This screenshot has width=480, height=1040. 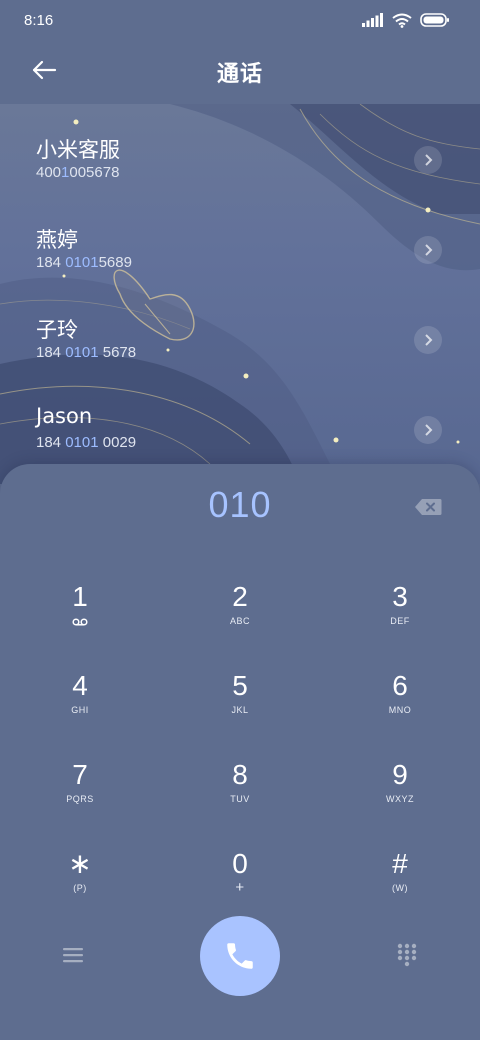 I want to click on key-letters: GHI, so click(x=80, y=710).